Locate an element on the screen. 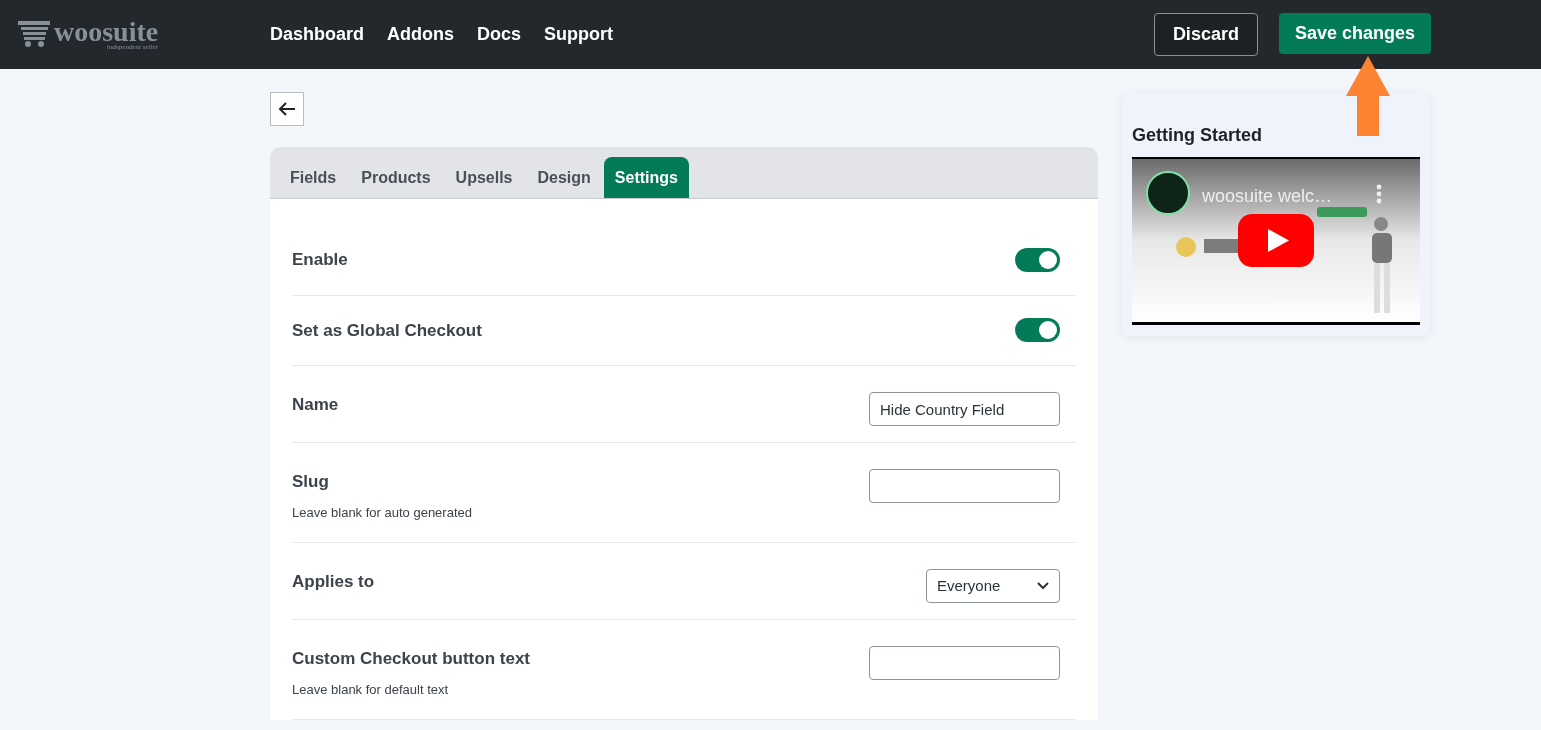 This screenshot has width=1541, height=730. setting-hint: Leave blank for default text is located at coordinates (371, 689).